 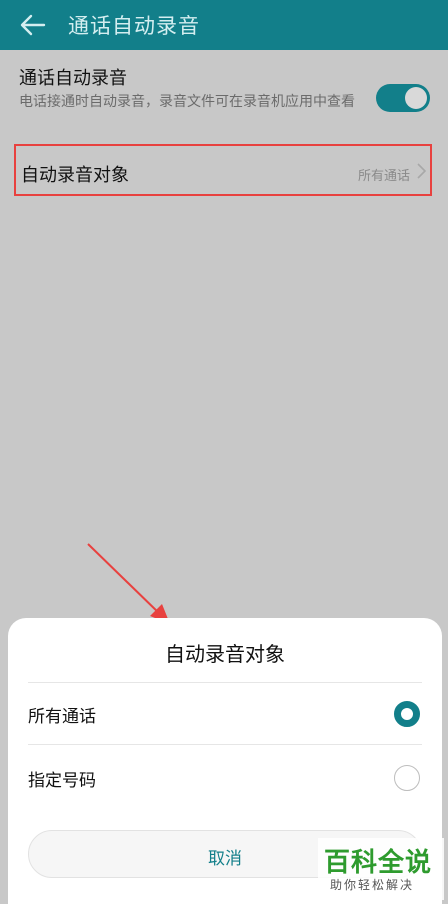 I want to click on dialog-title: 自动录音对象, so click(x=225, y=654).